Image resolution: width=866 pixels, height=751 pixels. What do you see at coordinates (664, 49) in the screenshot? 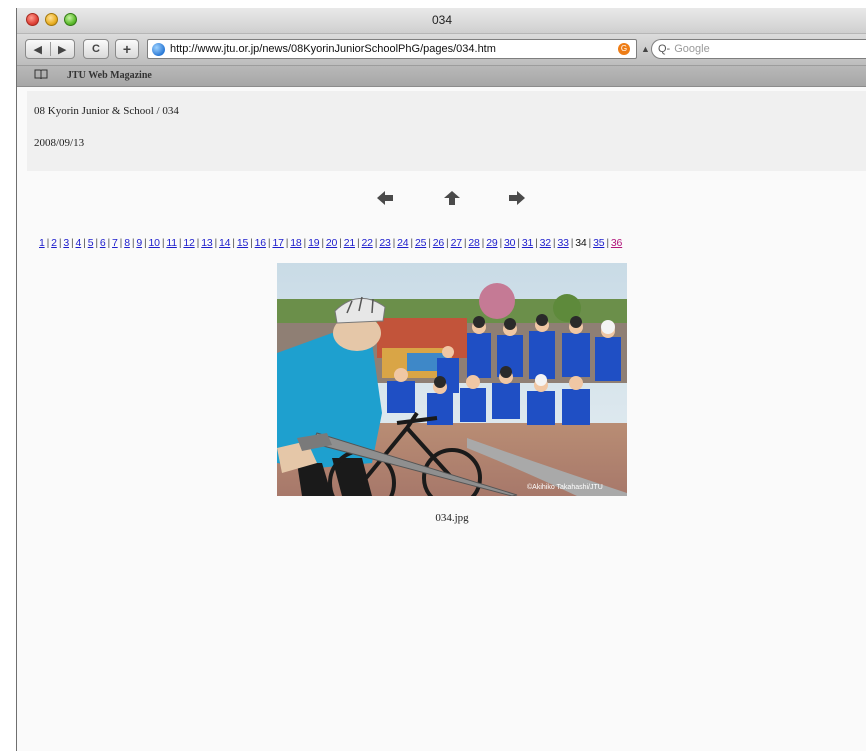
I see `search-icon: Q-` at bounding box center [664, 49].